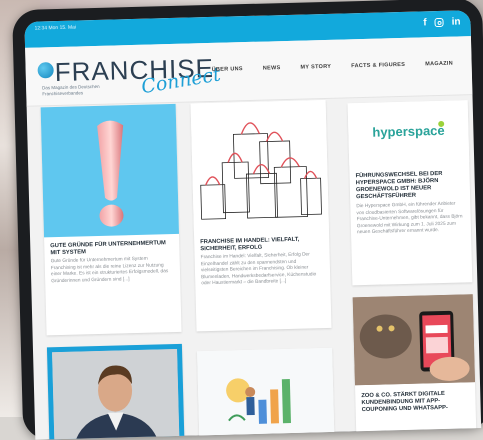 The height and width of the screenshot is (440, 483). I want to click on person-image, so click(116, 394).